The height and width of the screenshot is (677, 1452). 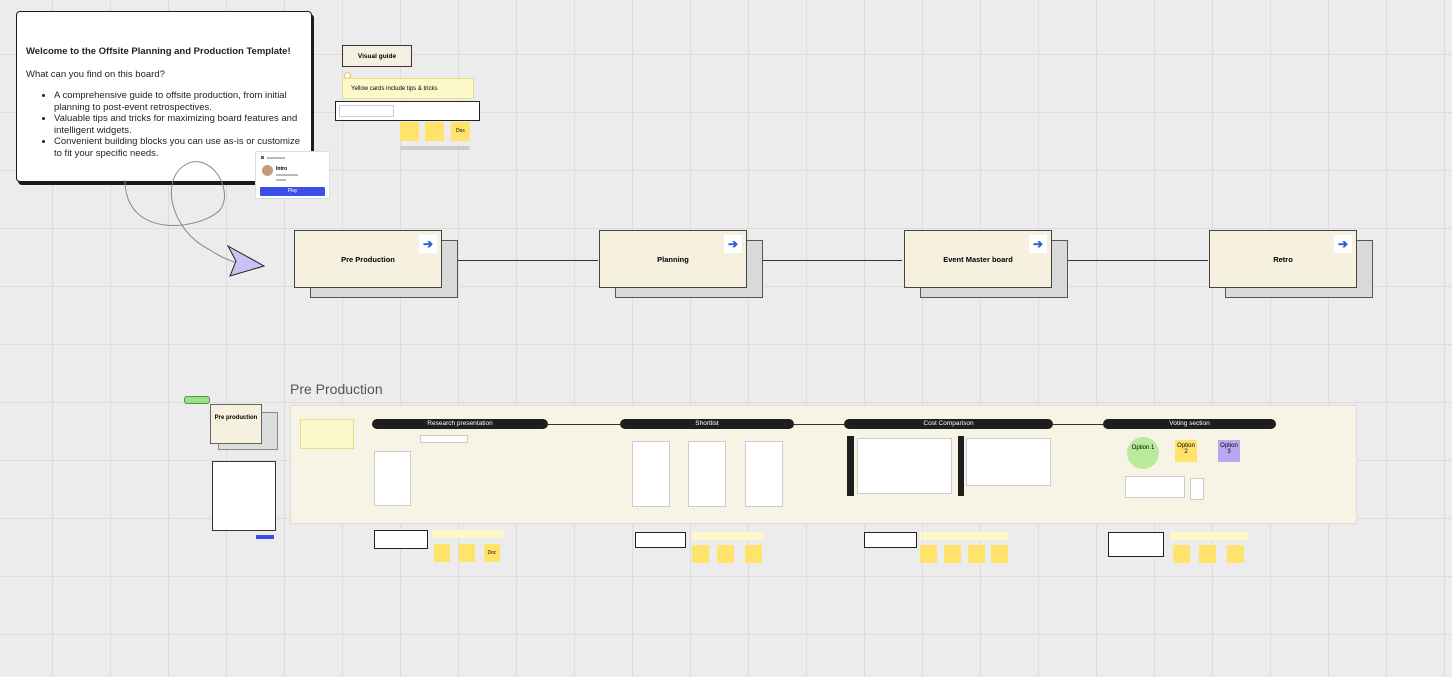 What do you see at coordinates (376, 264) in the screenshot?
I see `stage-card-pre-production: Pre Production ➔` at bounding box center [376, 264].